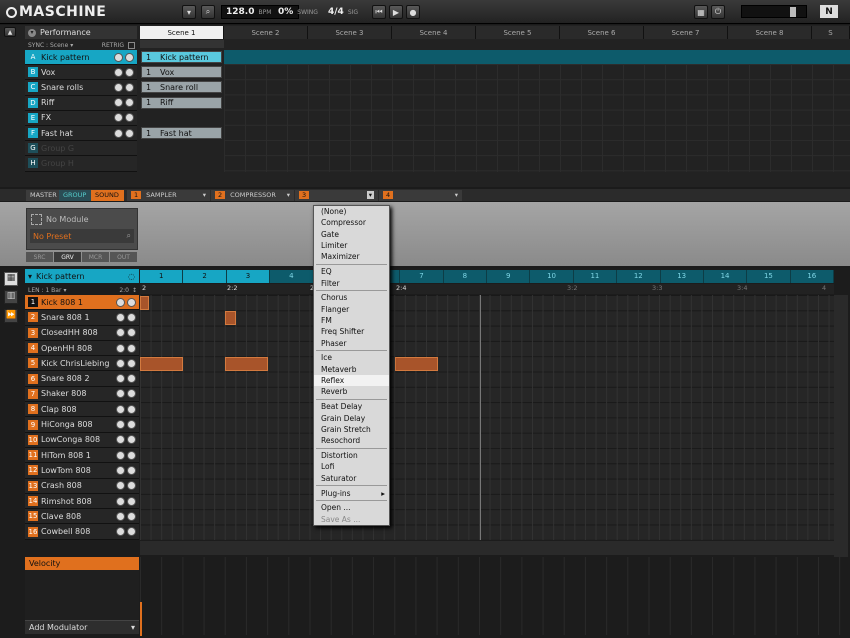  I want to click on pattern-clip: 1 Fast hat, so click(181, 133).